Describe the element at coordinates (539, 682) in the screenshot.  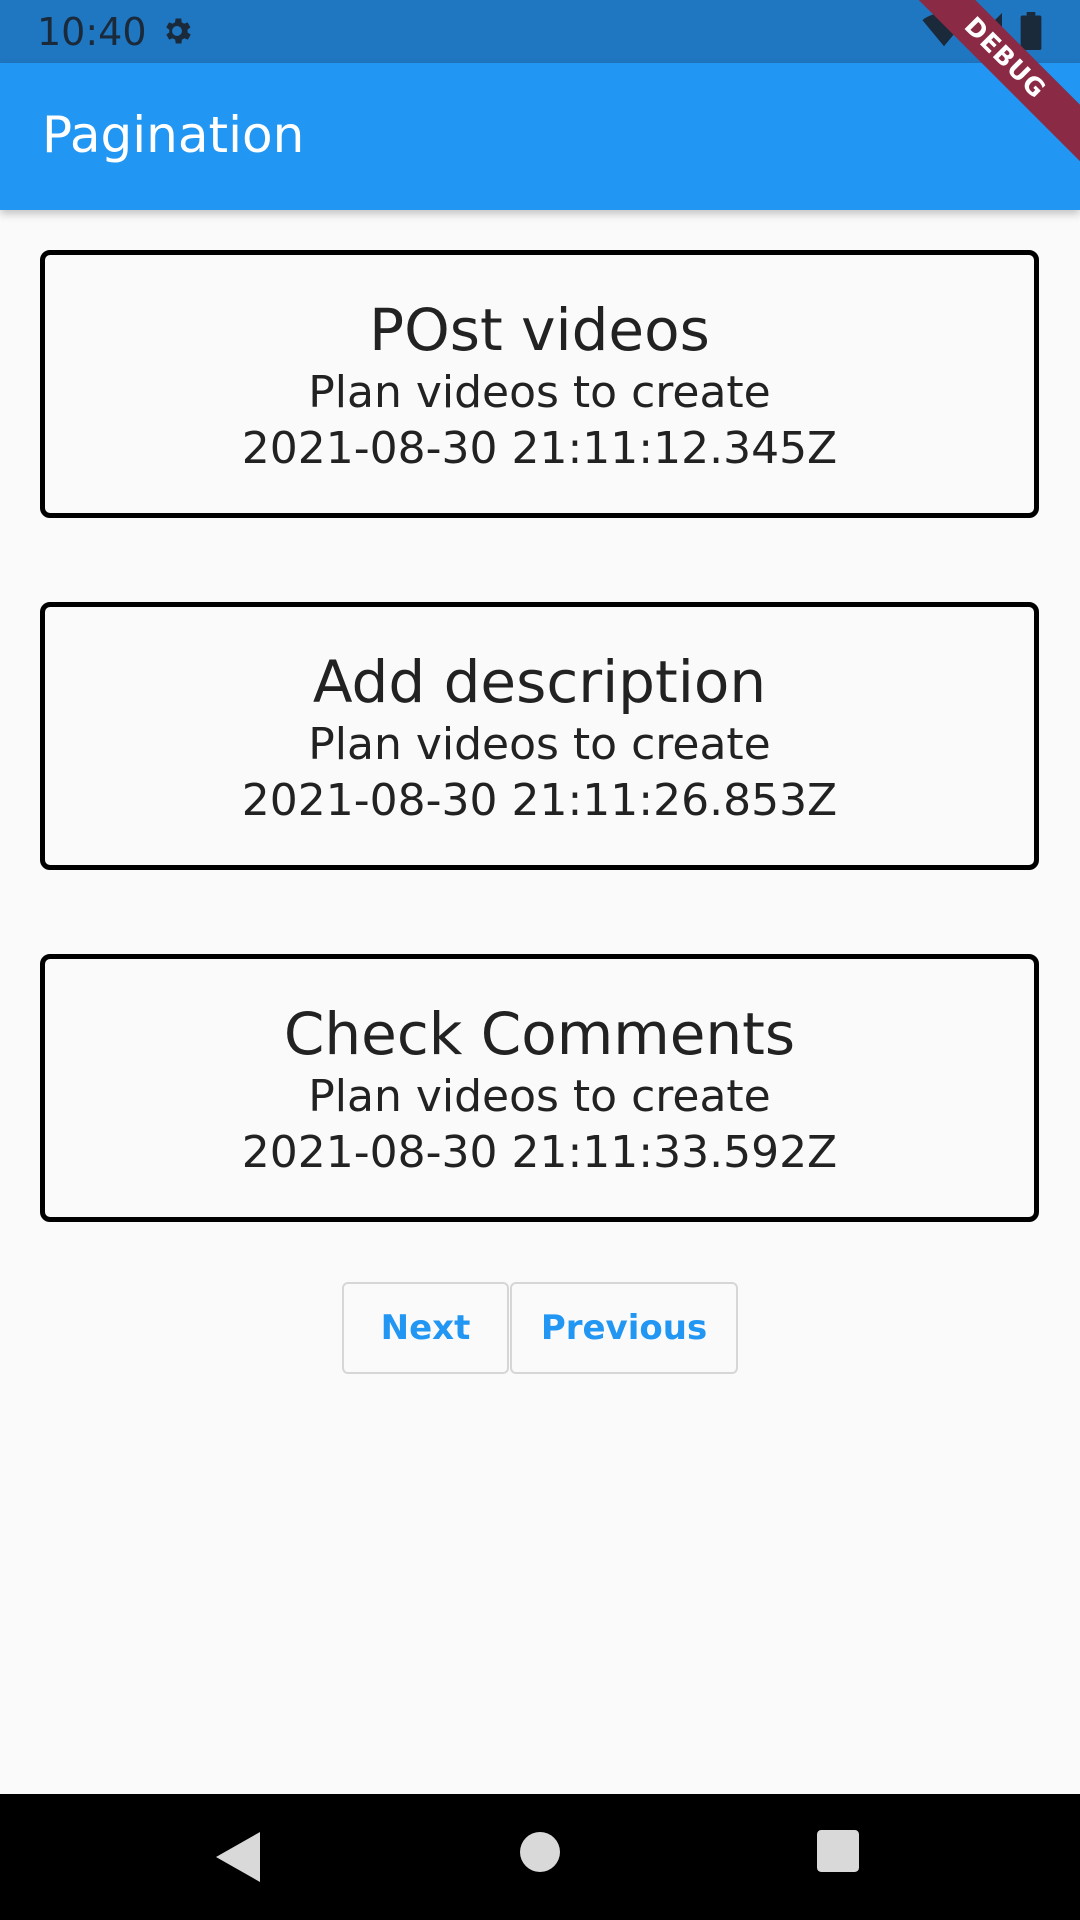
I see `card-title: Add description` at that location.